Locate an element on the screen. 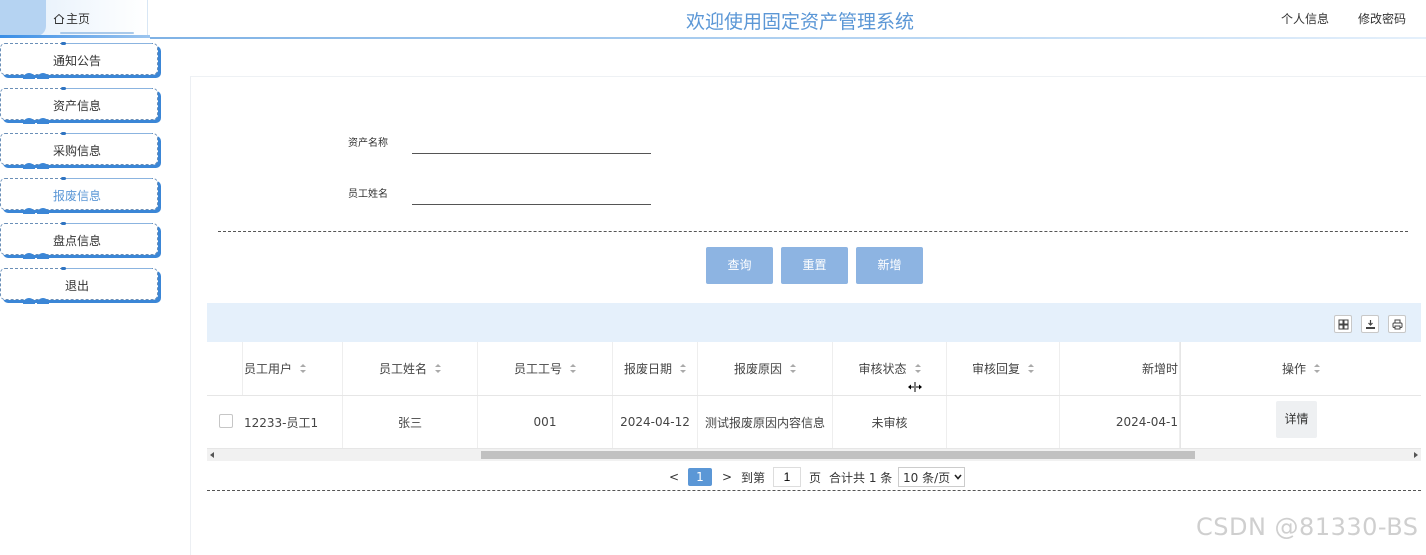 The image size is (1426, 555). sidebar-item-scrap: 报废信息 is located at coordinates (79, 195).